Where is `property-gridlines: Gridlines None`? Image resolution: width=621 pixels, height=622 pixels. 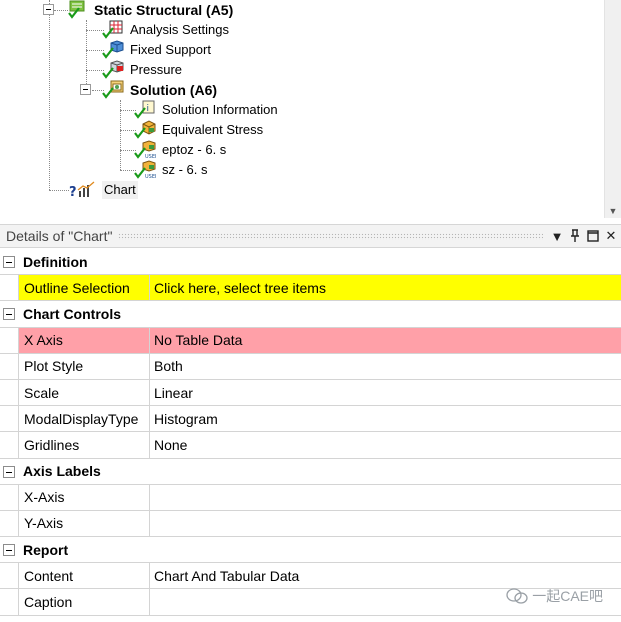 property-gridlines: Gridlines None is located at coordinates (310, 445).